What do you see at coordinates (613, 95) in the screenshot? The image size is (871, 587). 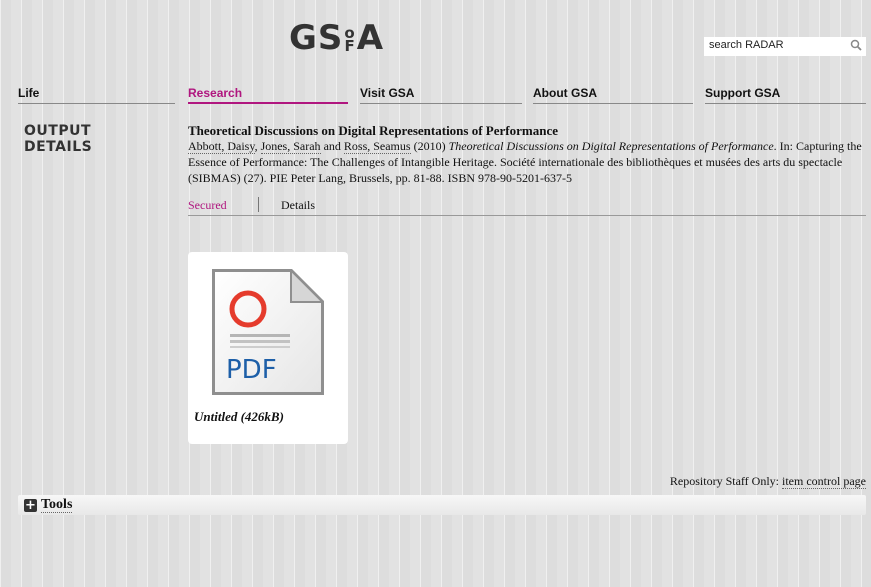 I see `nav-about-gsa: About GSA` at bounding box center [613, 95].